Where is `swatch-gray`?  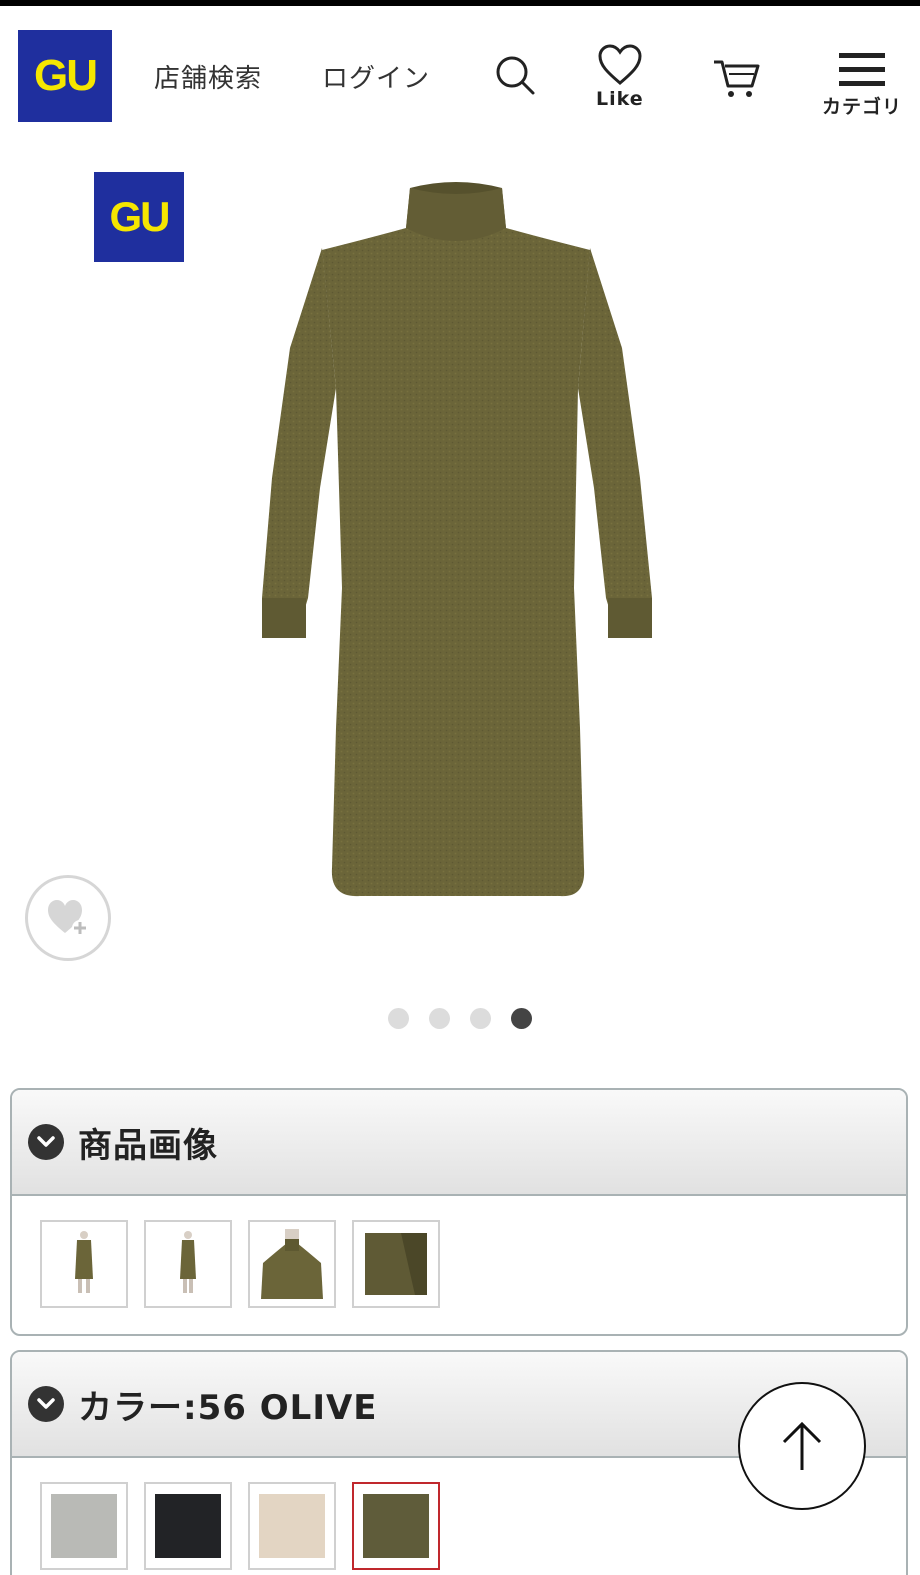
swatch-gray is located at coordinates (84, 1526).